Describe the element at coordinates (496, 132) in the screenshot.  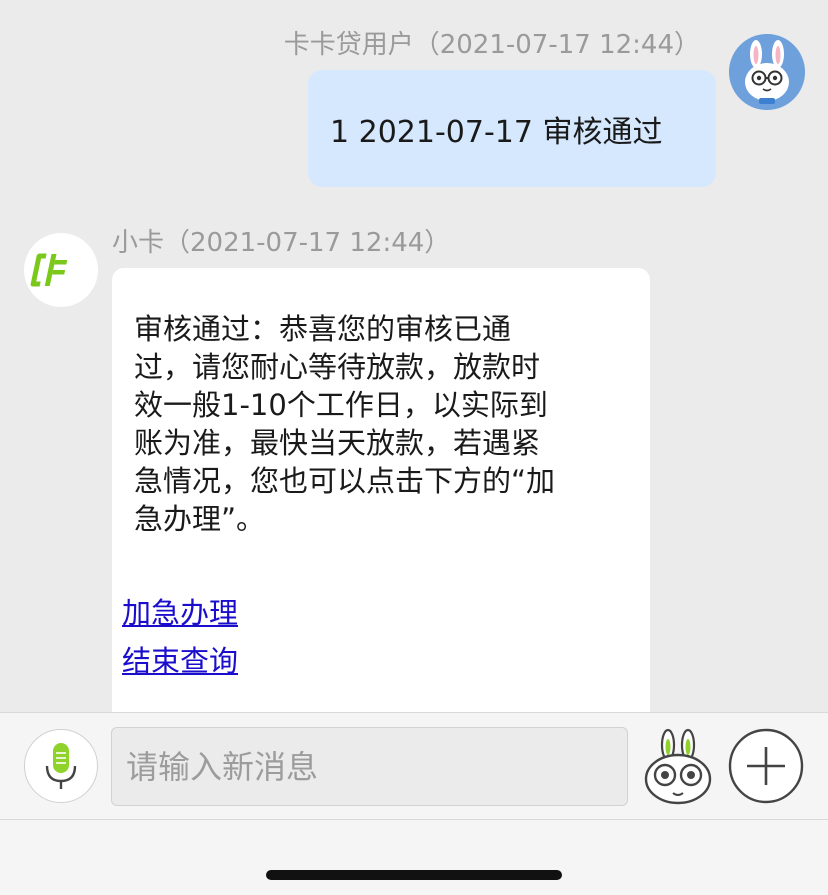
I see `outgoing-message-text: 1 2021-07-17 审核通过` at that location.